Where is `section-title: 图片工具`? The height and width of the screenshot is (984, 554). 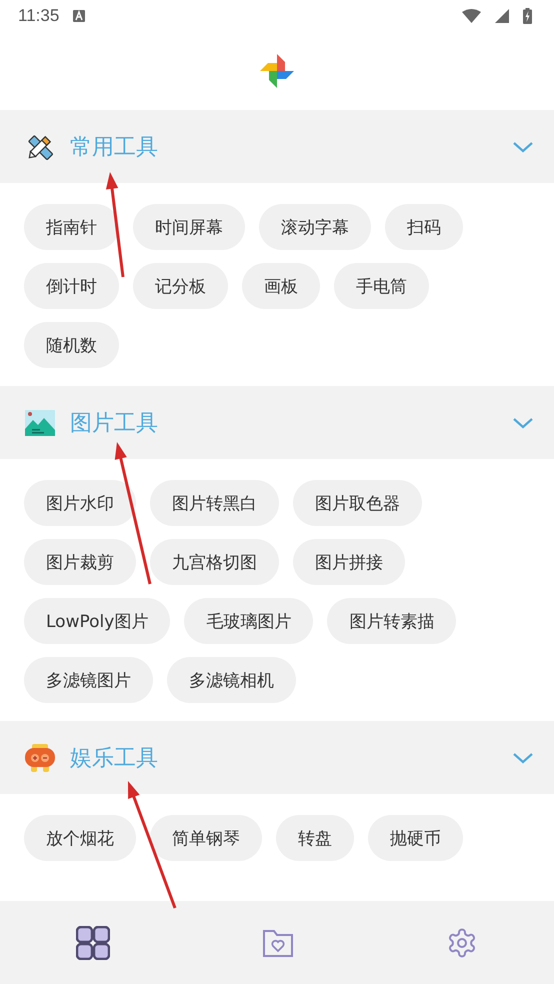 section-title: 图片工具 is located at coordinates (114, 424).